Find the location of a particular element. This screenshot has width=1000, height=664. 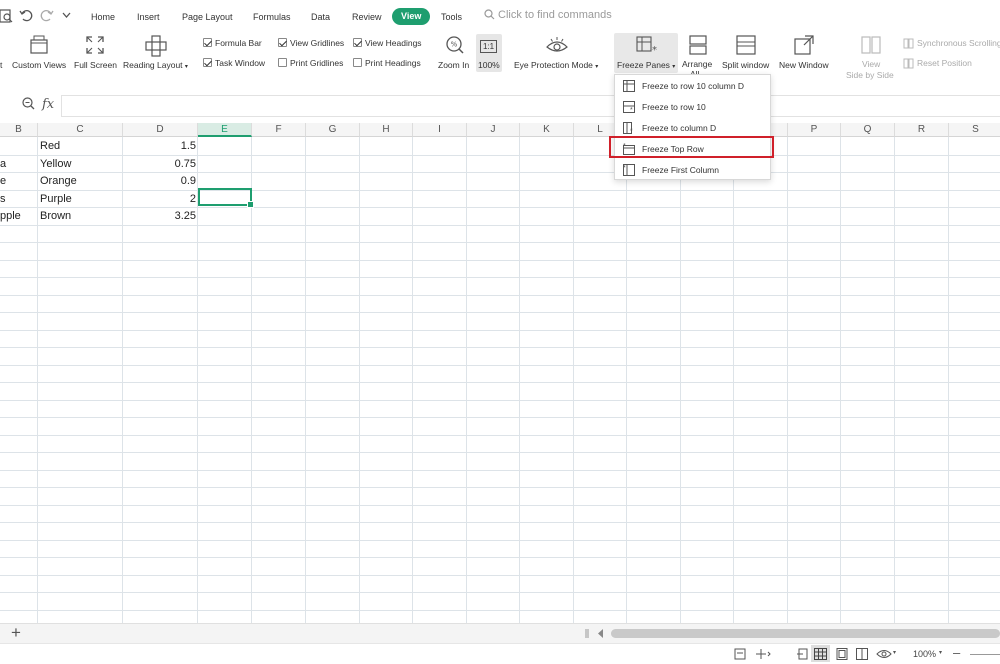

column-header-f: F is located at coordinates (279, 130).